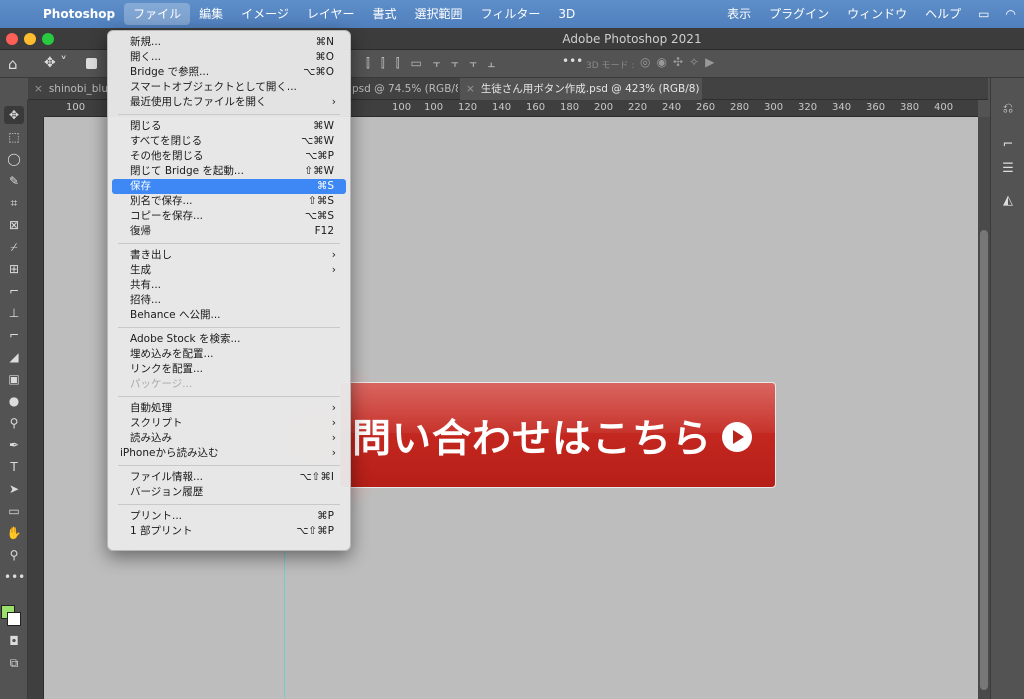  I want to click on home-icon: ⌂, so click(13, 64).